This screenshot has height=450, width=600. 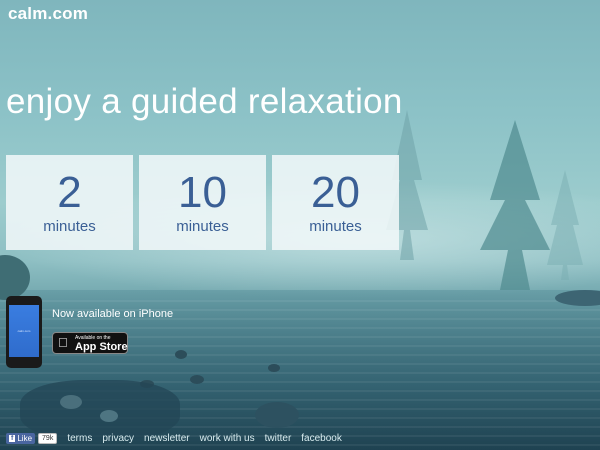 What do you see at coordinates (227, 438) in the screenshot?
I see `footer-link-work-with-us: work with us` at bounding box center [227, 438].